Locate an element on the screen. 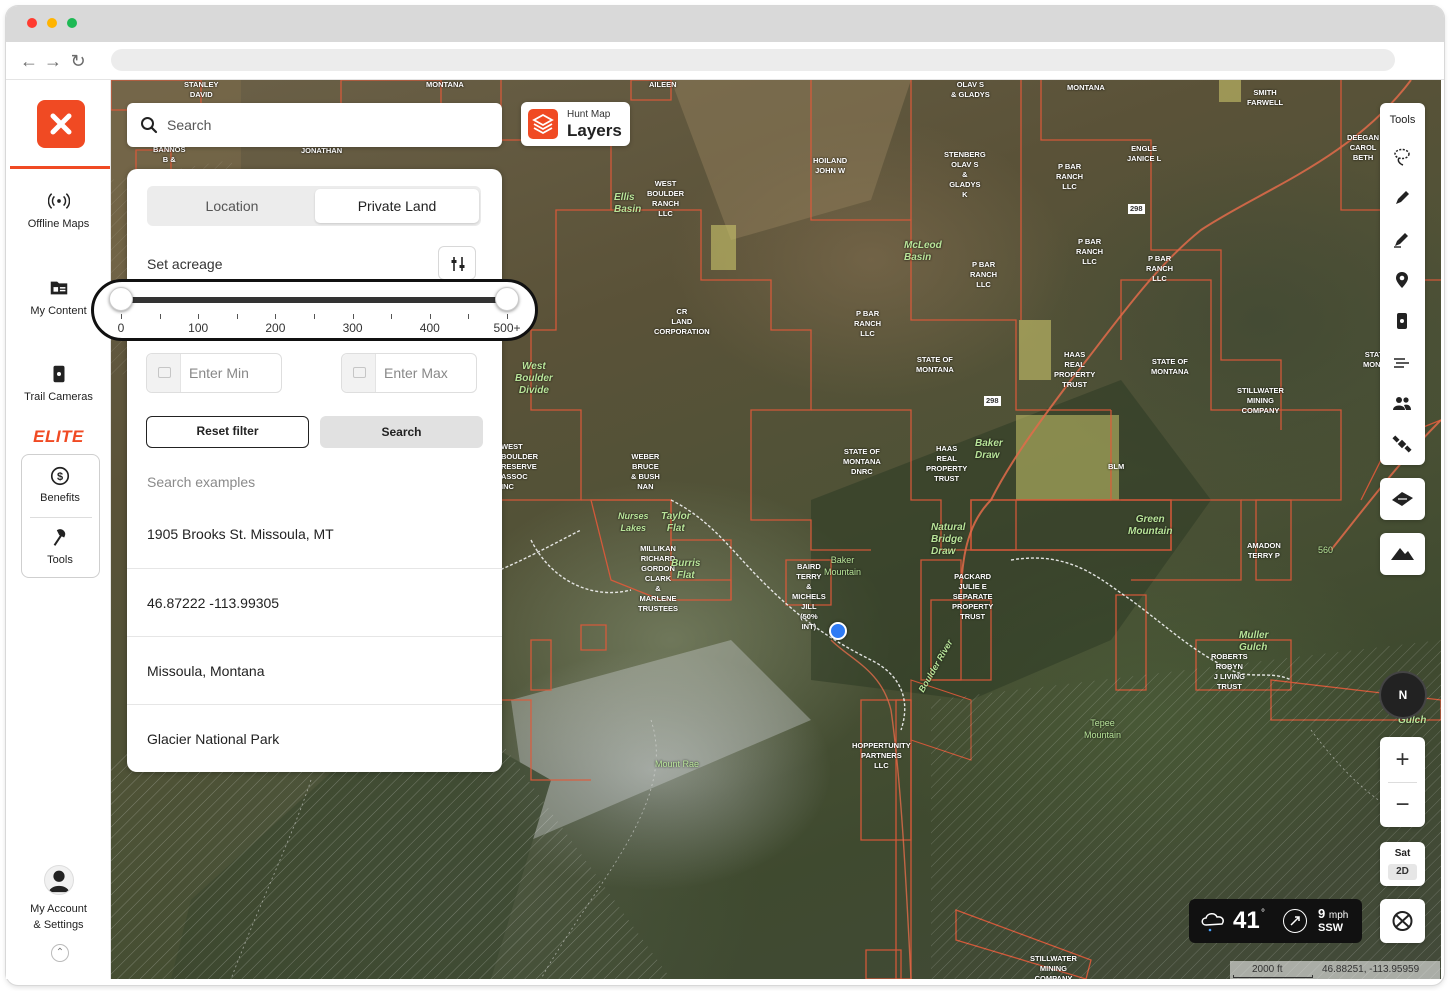 The height and width of the screenshot is (991, 1452). place-name: Ellis Basin is located at coordinates (628, 203).